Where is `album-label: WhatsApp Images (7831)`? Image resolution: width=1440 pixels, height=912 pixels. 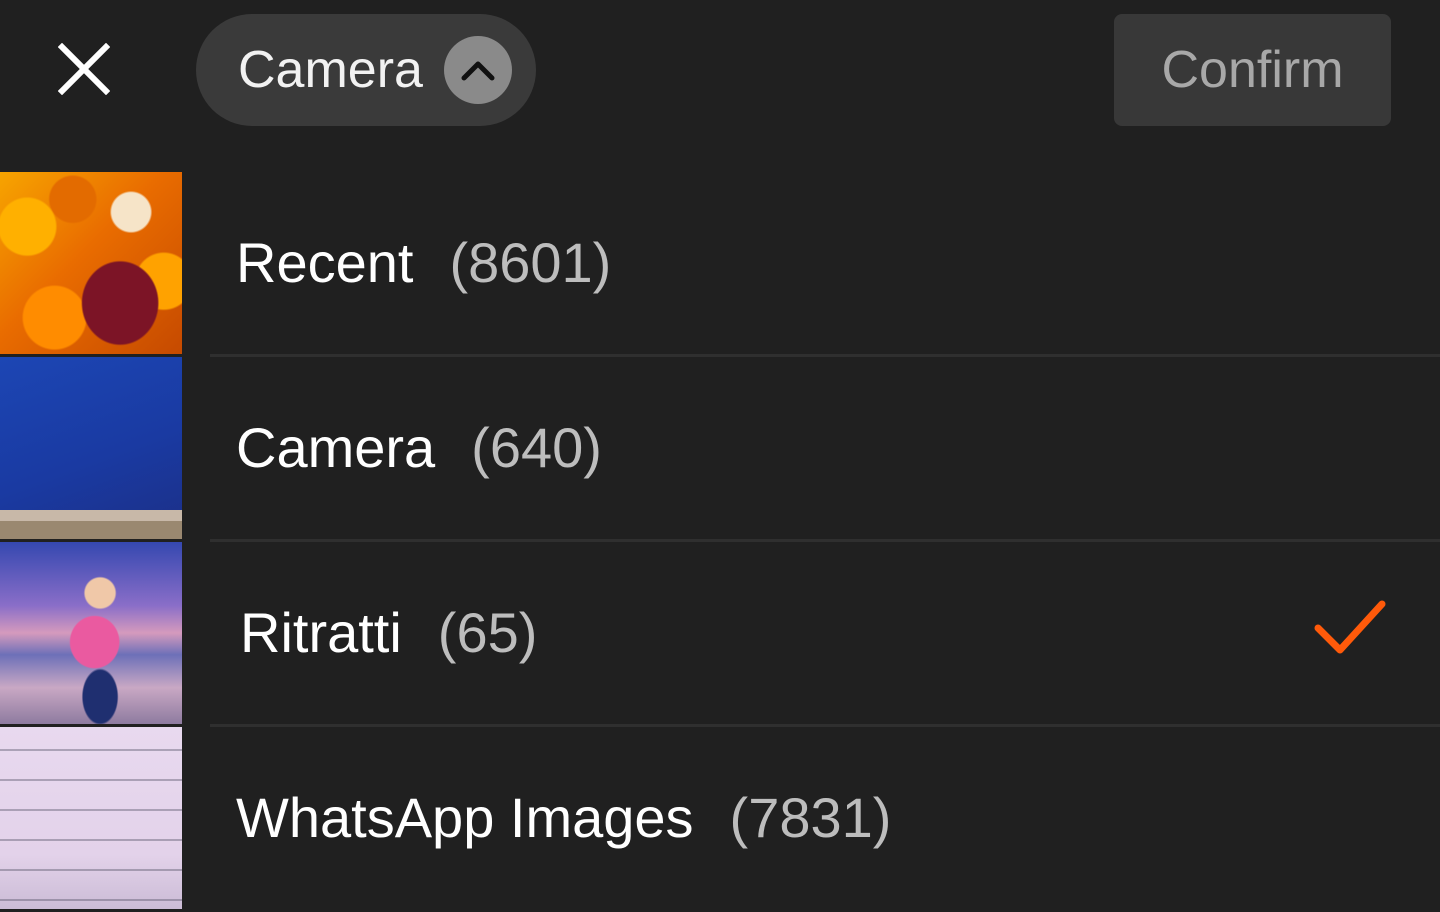
album-label: WhatsApp Images (7831) is located at coordinates (563, 818).